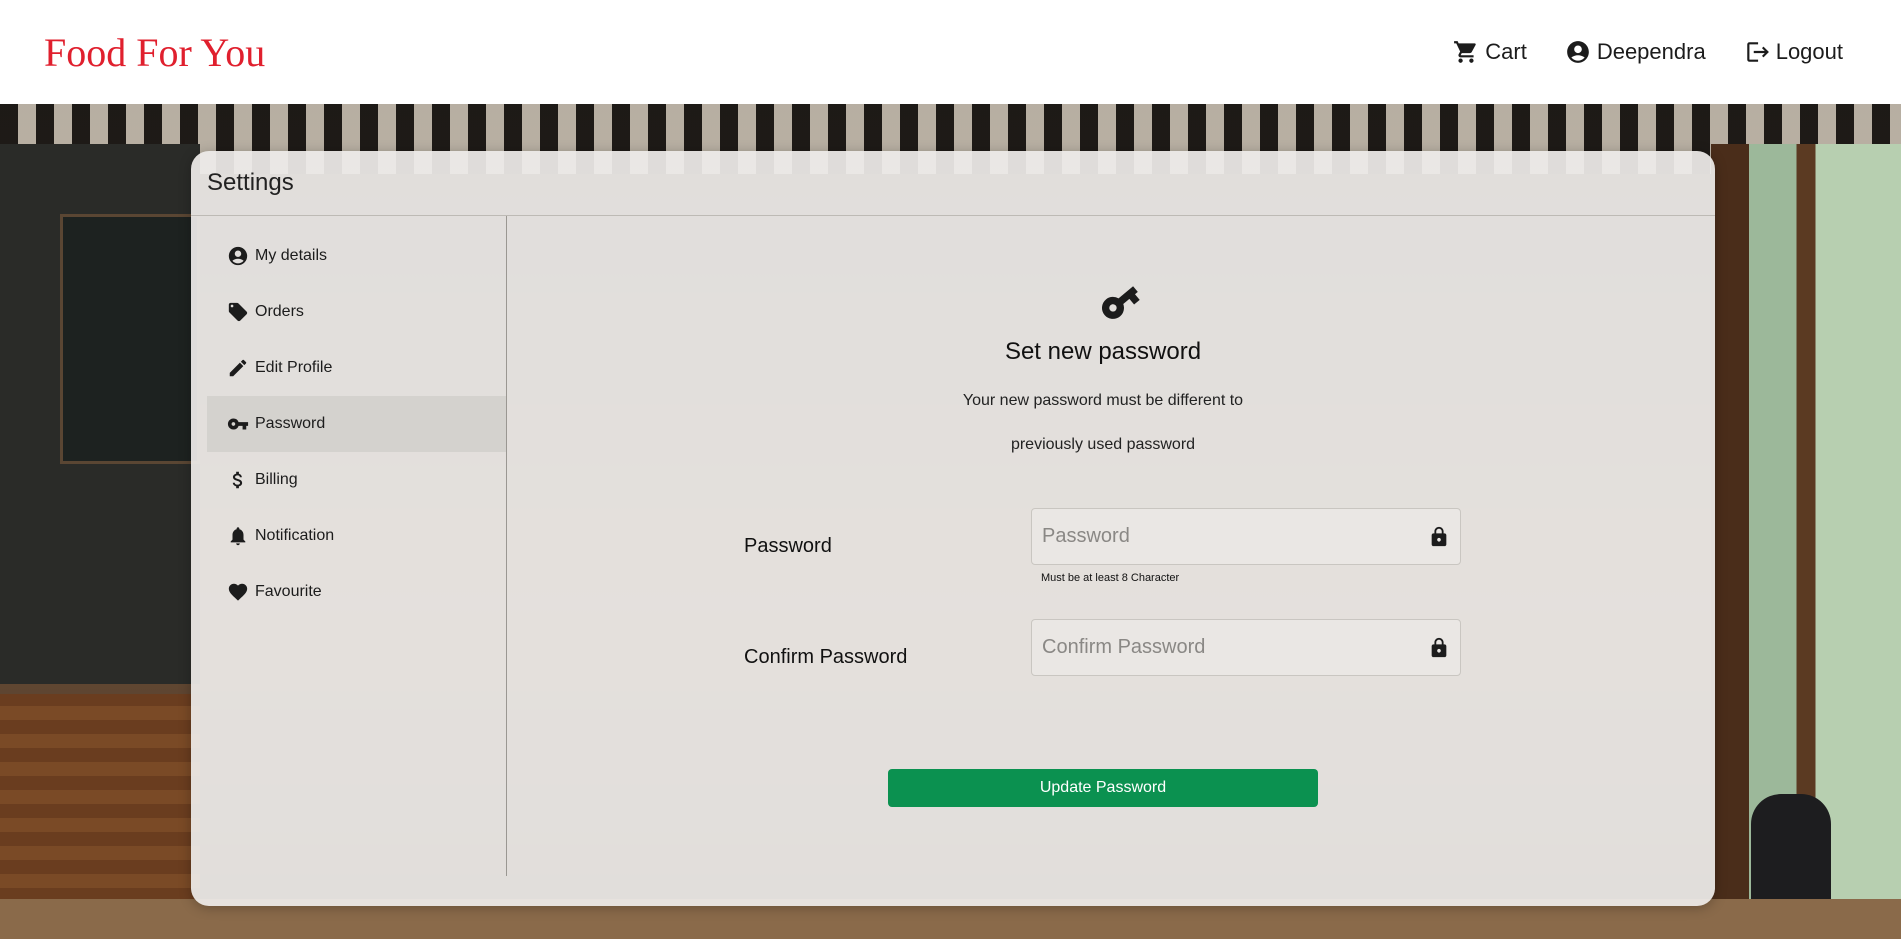 The width and height of the screenshot is (1901, 939). I want to click on password-input, so click(1235, 536).